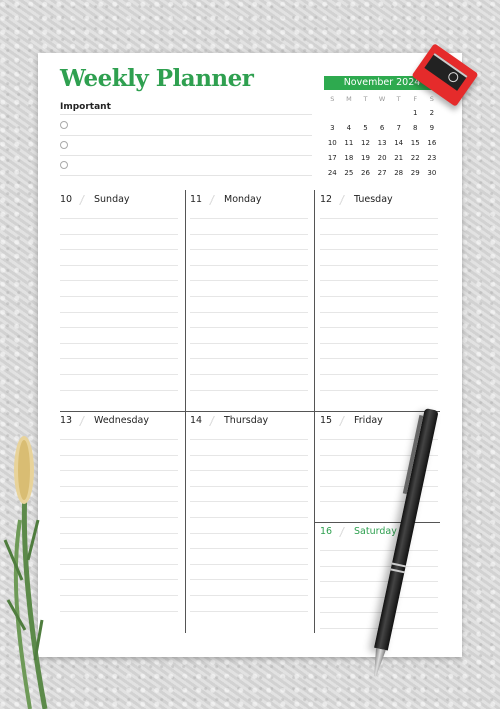 The image size is (500, 709). I want to click on calendar-date: 29, so click(415, 173).